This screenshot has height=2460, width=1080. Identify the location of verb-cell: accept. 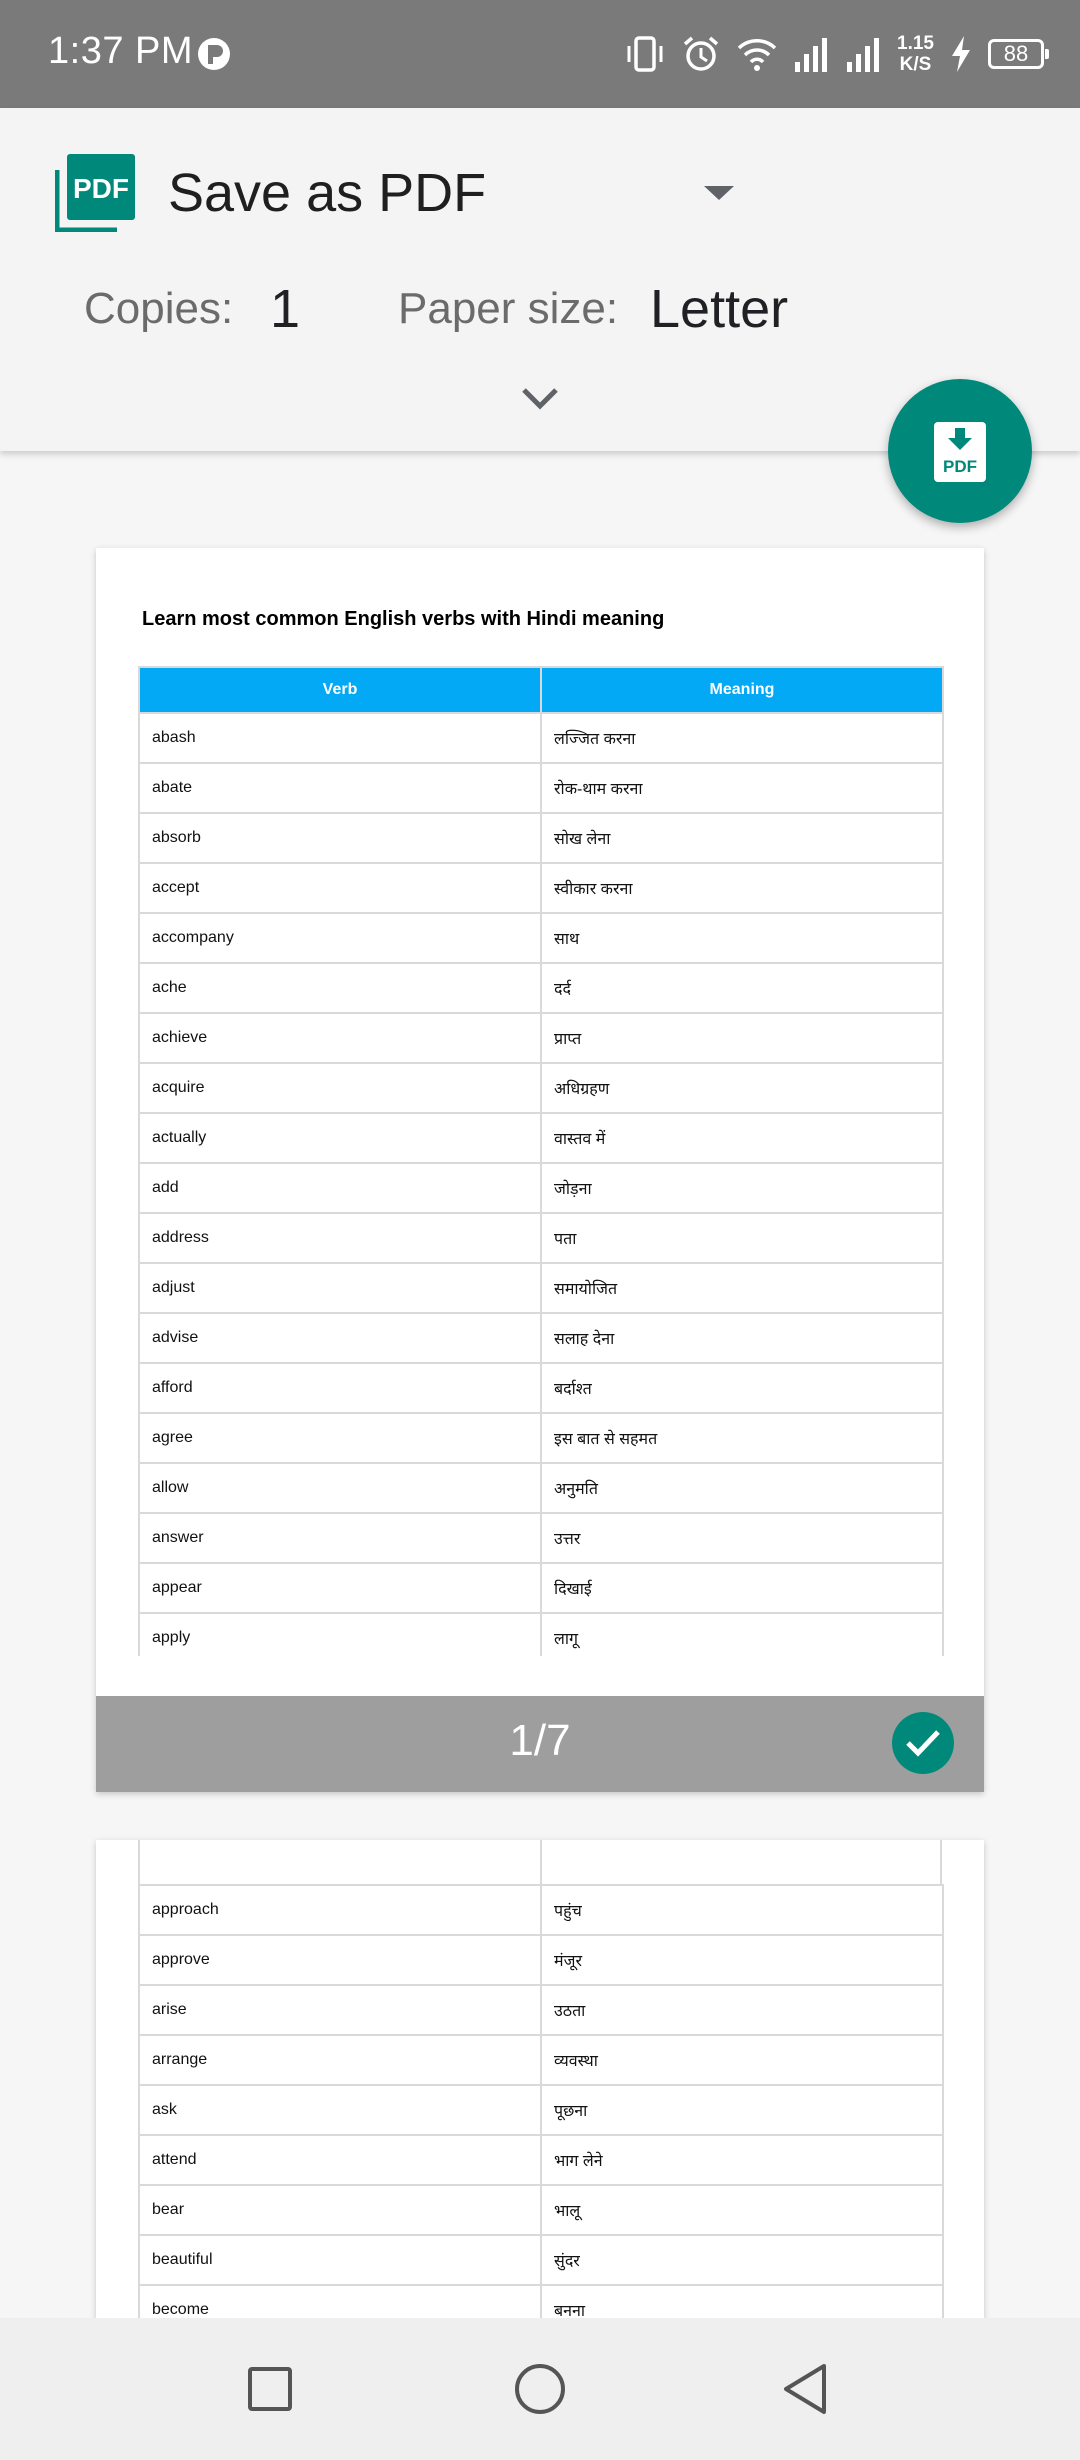
(340, 888).